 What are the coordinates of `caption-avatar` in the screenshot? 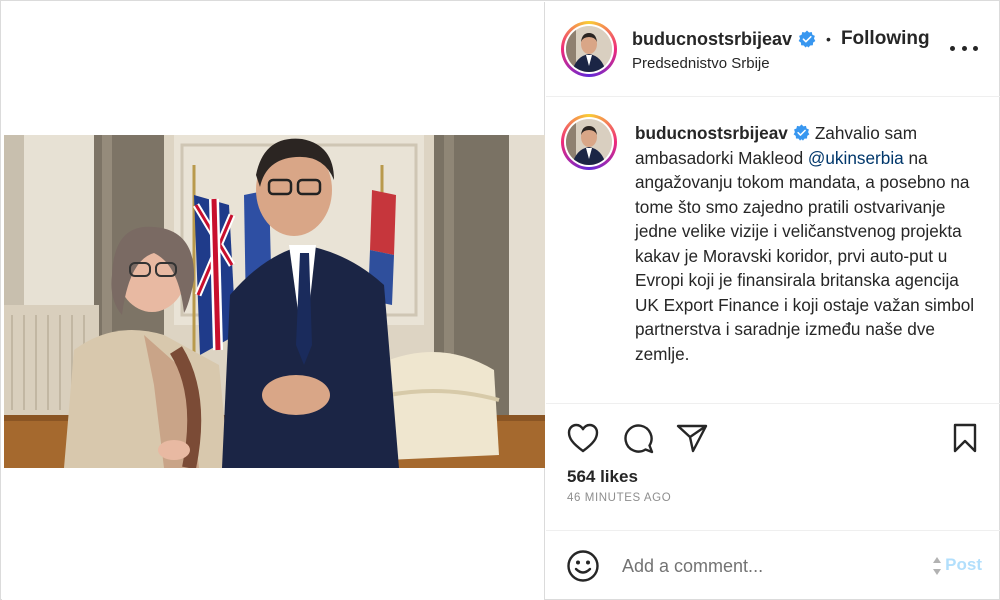 It's located at (589, 142).